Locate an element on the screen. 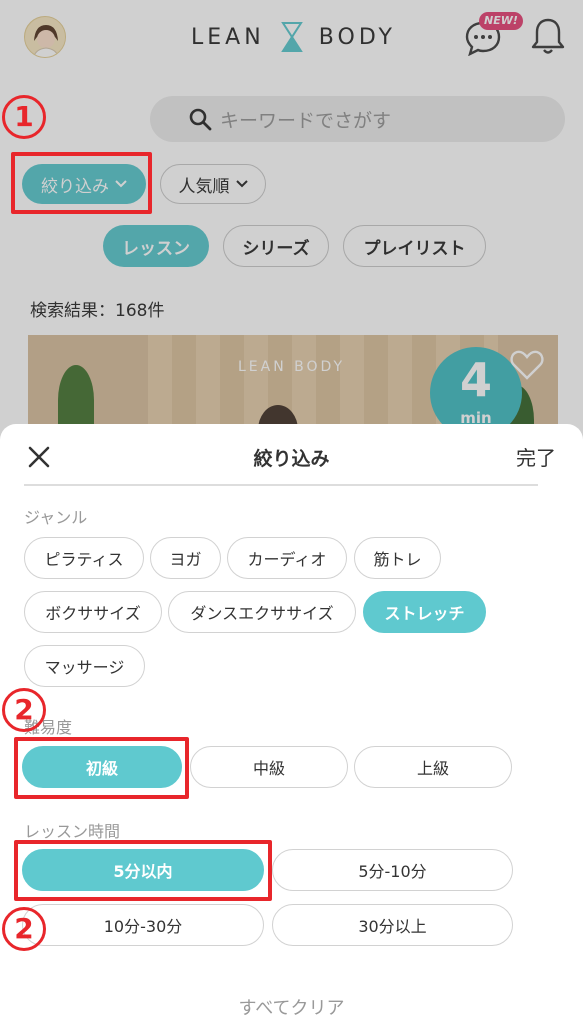 The image size is (583, 1024). annotation-step-1: 1 is located at coordinates (24, 117).